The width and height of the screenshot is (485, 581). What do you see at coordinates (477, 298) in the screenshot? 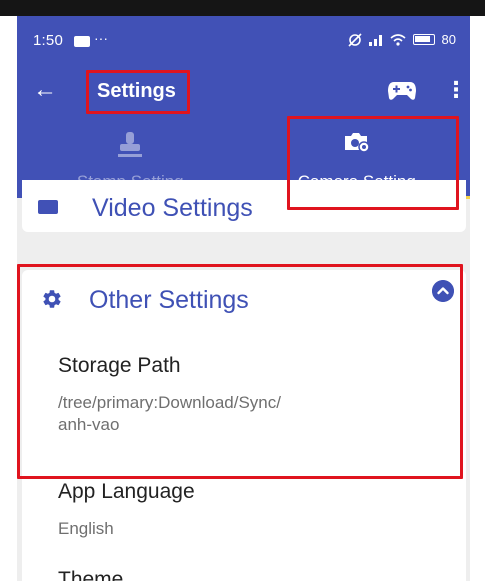
I see `right-edge` at bounding box center [477, 298].